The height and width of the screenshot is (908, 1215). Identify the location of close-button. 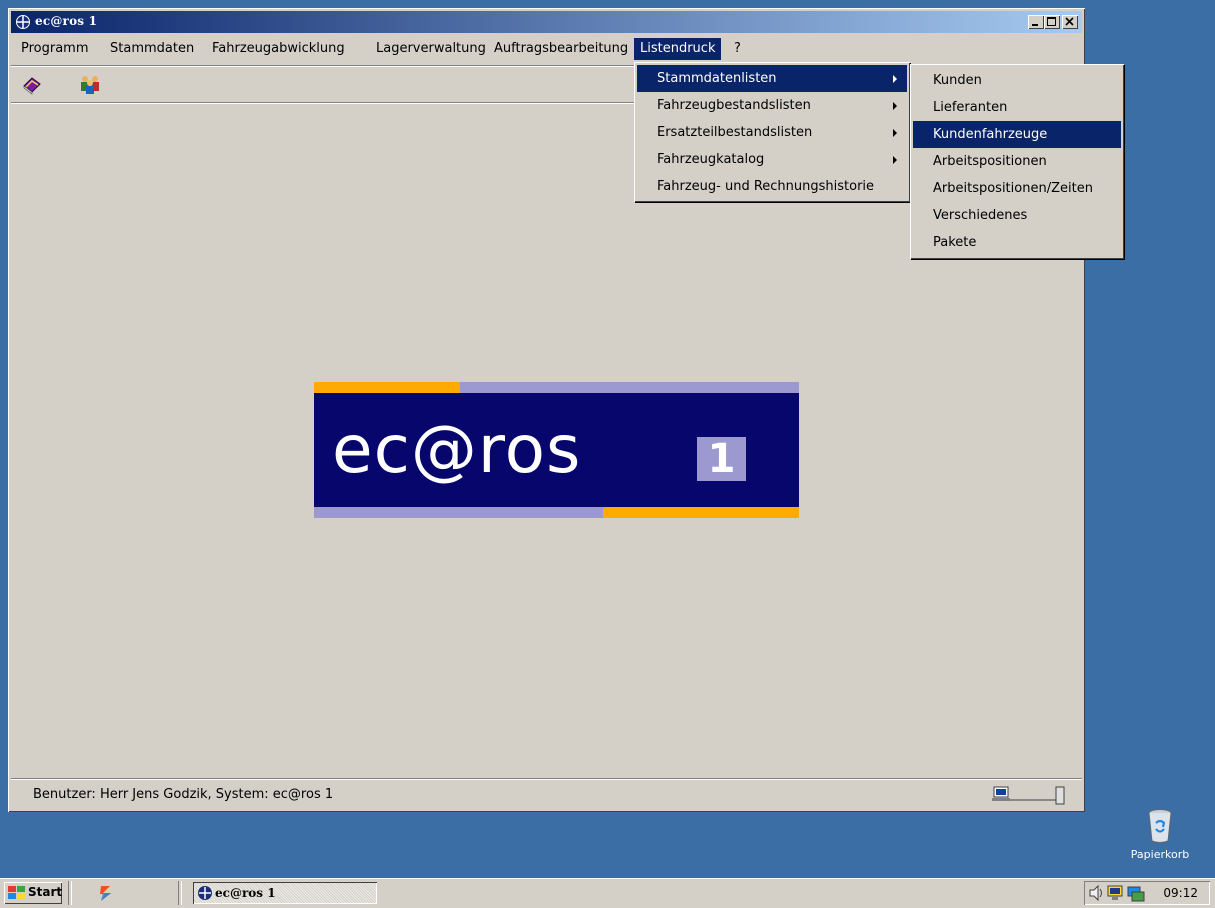
(1070, 22).